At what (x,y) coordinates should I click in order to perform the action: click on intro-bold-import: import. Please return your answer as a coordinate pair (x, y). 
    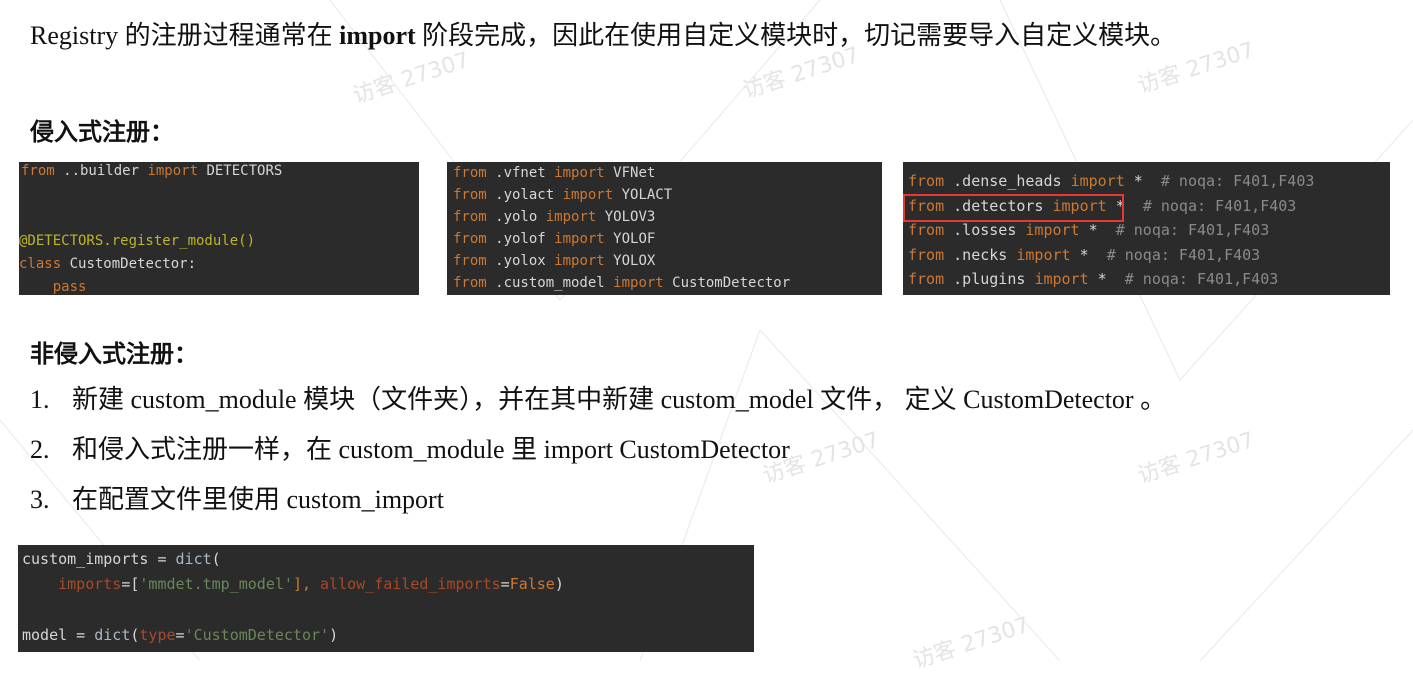
    Looking at the image, I should click on (377, 35).